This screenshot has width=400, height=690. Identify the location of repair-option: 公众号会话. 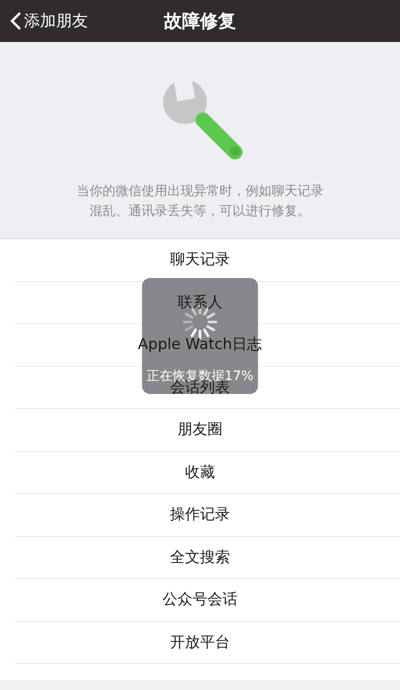
(200, 600).